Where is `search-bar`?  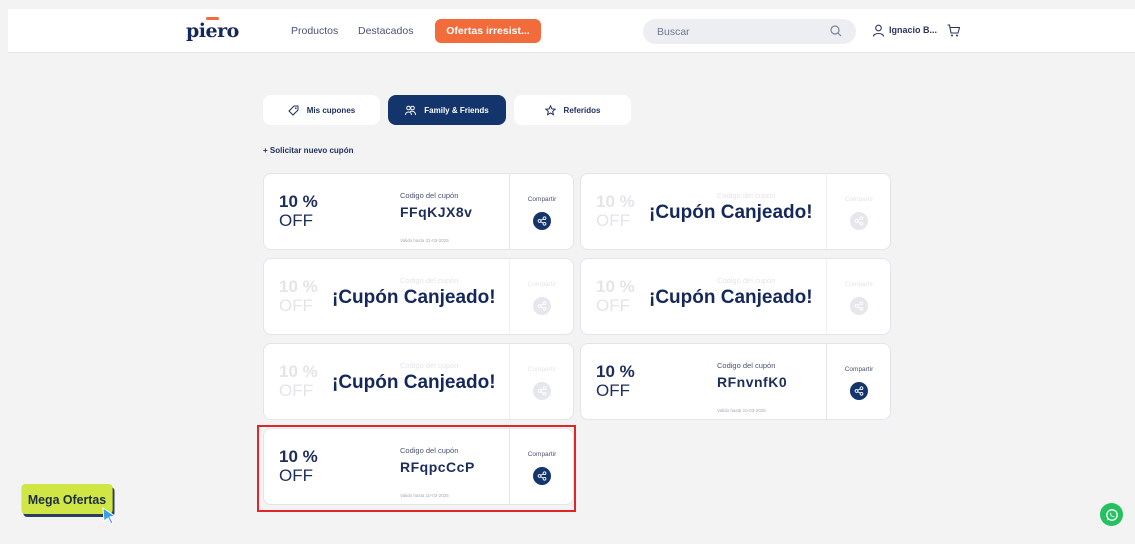 search-bar is located at coordinates (749, 31).